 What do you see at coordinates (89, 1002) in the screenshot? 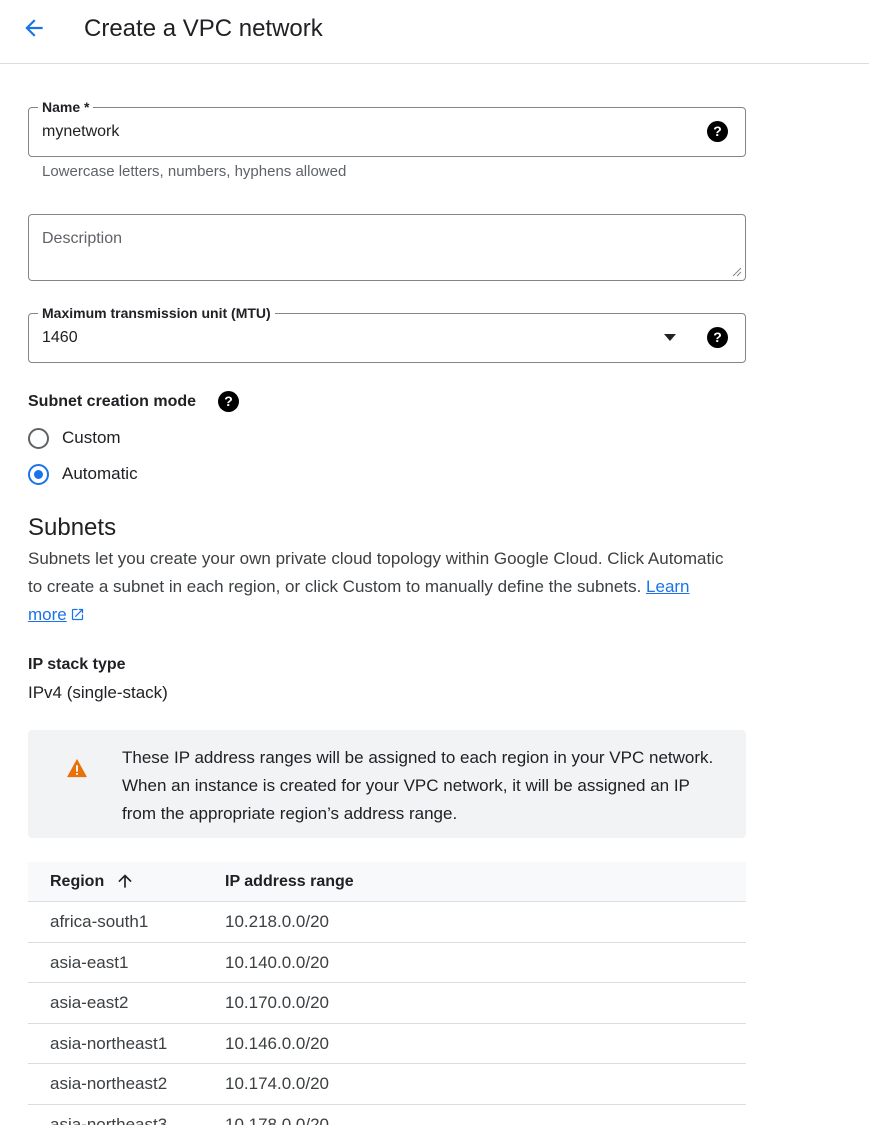
I see `region-cell: asia-east2` at bounding box center [89, 1002].